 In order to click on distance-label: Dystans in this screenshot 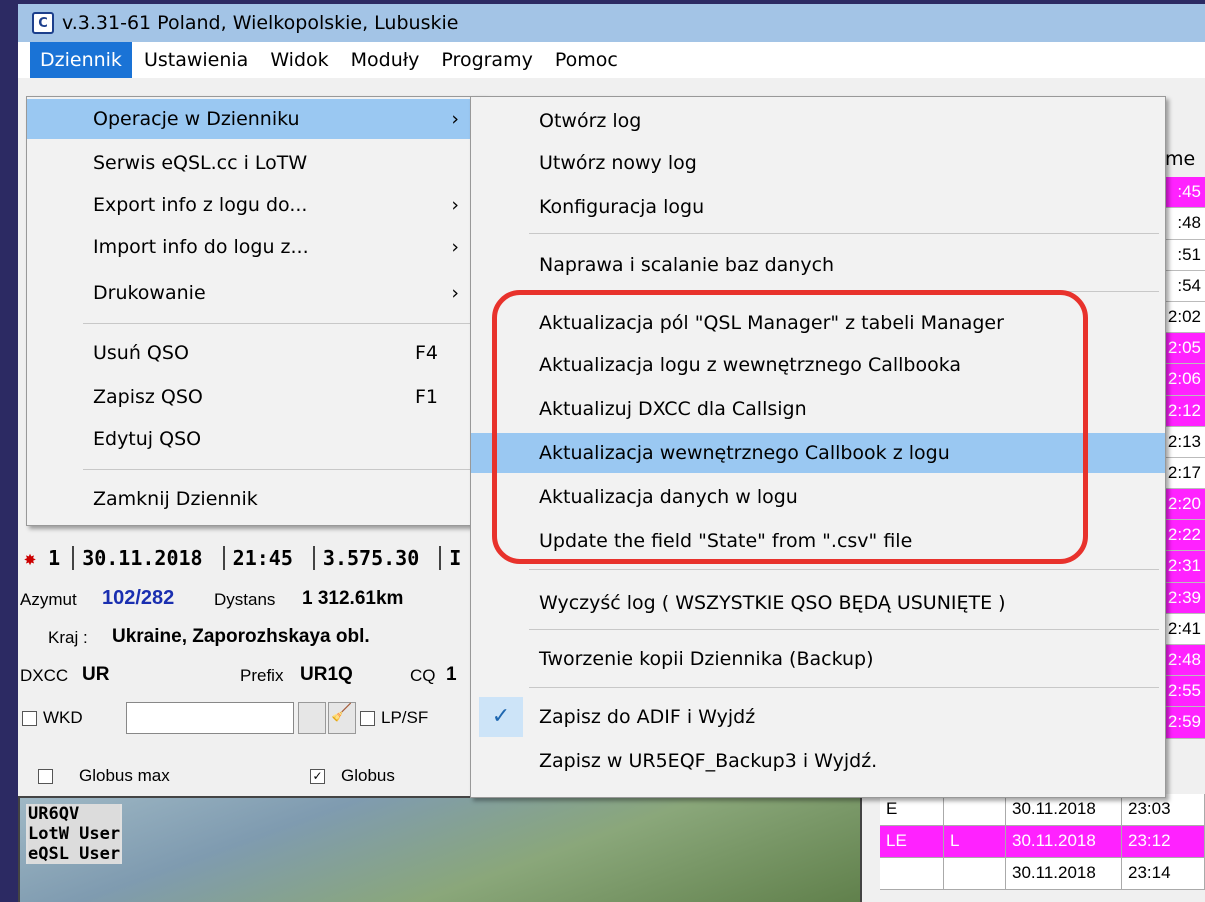, I will do `click(245, 599)`.